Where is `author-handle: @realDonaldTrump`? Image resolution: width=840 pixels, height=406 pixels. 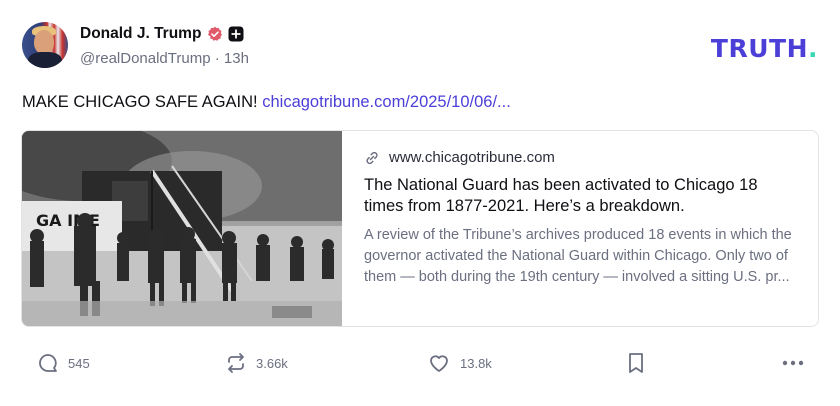
author-handle: @realDonaldTrump is located at coordinates (145, 58).